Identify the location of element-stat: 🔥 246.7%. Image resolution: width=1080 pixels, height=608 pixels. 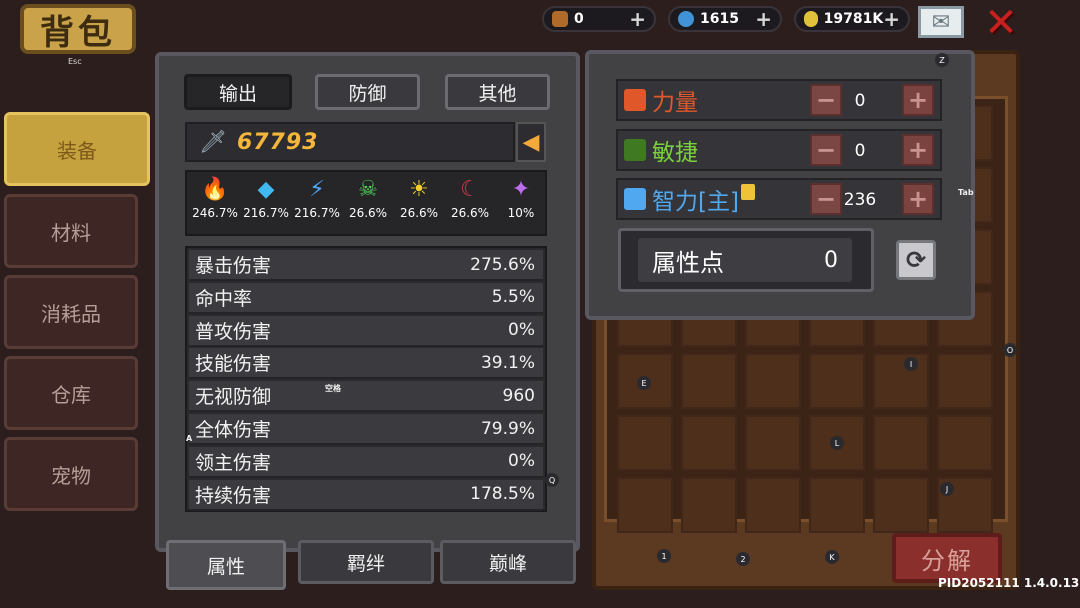
(215, 205).